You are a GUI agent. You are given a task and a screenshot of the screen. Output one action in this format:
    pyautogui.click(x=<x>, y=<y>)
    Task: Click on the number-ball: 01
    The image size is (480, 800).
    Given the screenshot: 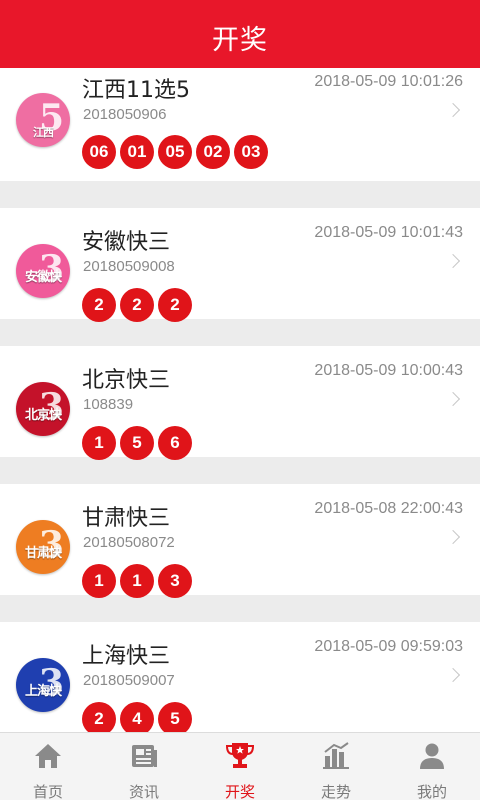 What is the action you would take?
    pyautogui.click(x=137, y=152)
    